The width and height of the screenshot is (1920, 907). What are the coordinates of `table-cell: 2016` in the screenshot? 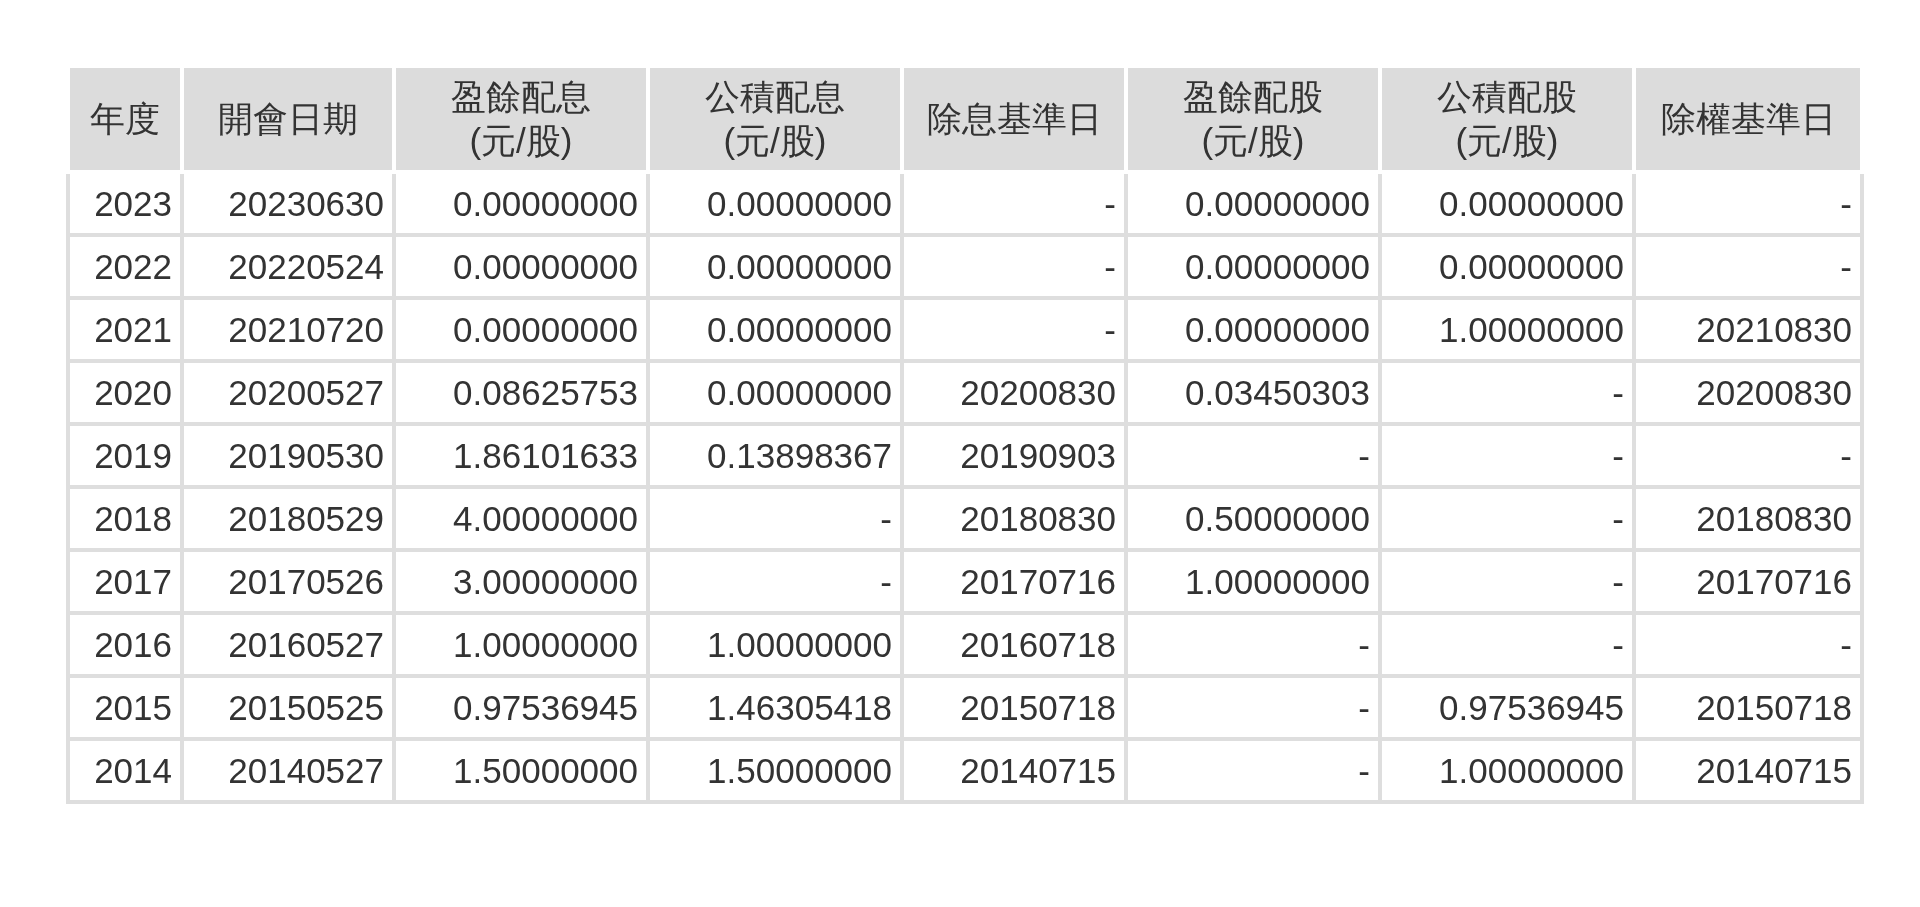 It's located at (125, 644).